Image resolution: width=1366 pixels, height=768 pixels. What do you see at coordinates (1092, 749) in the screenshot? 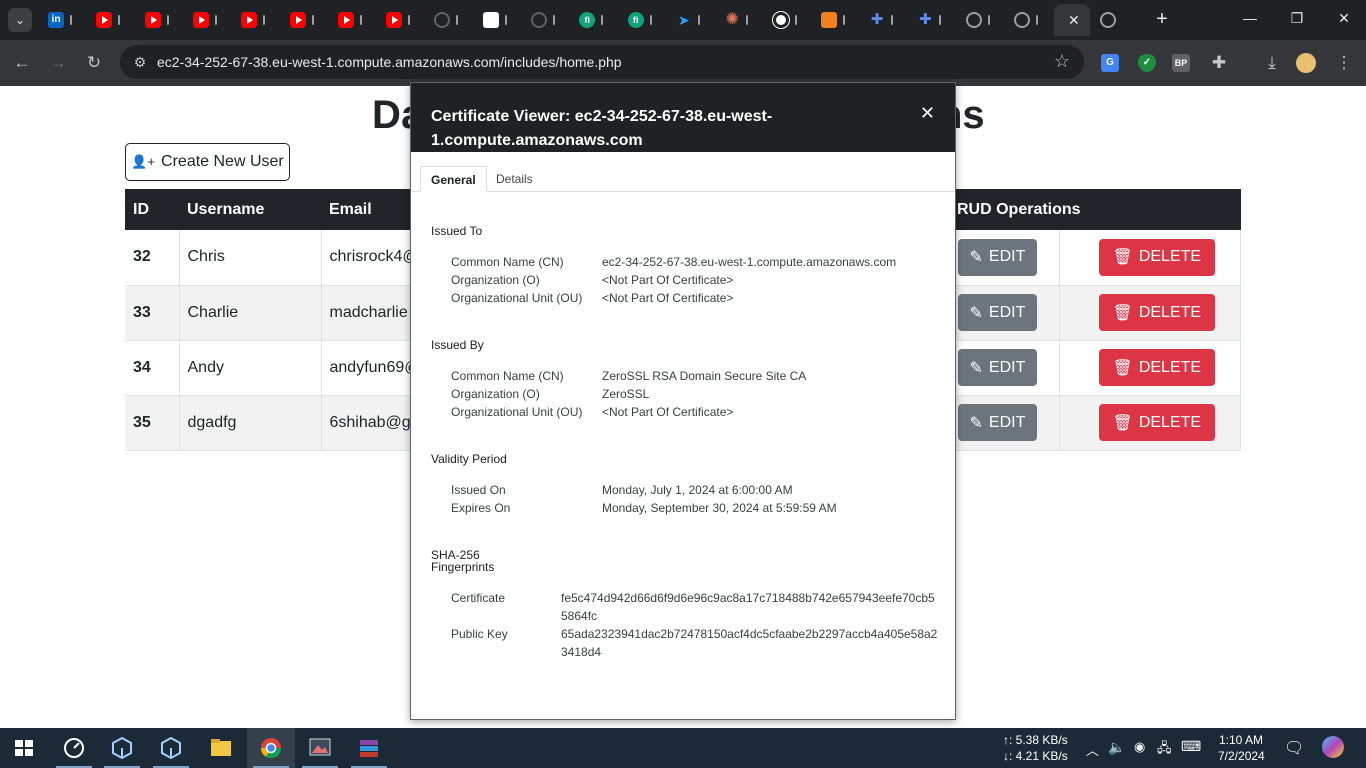
I see `tray-chevron-icon: ︿` at bounding box center [1092, 749].